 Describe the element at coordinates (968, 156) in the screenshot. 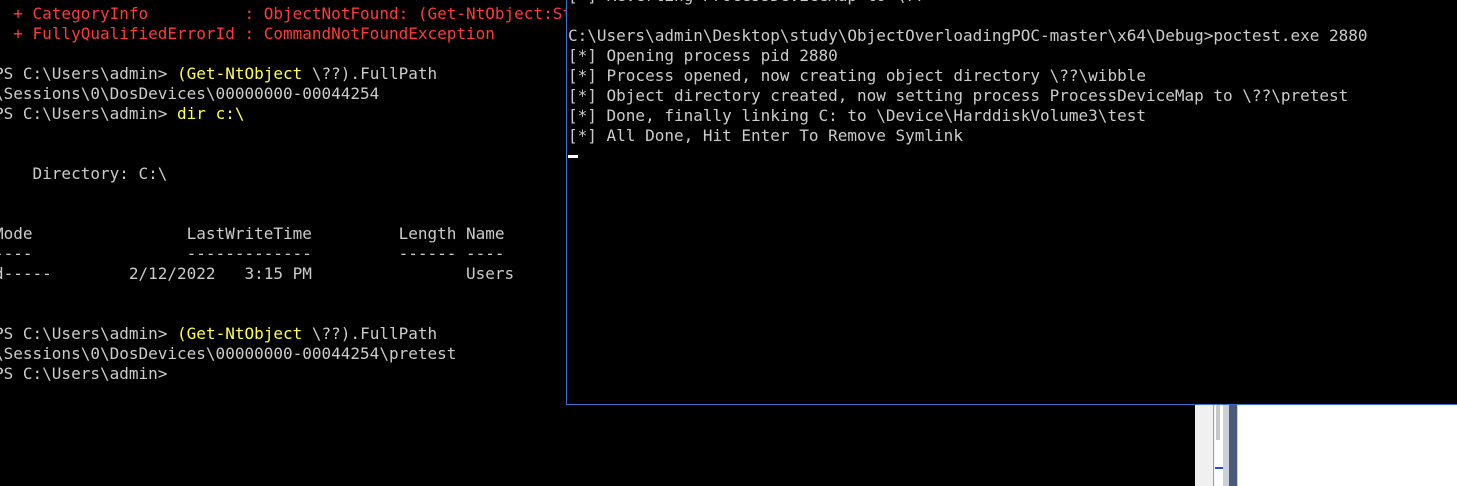

I see `cmd-cursor-line` at that location.